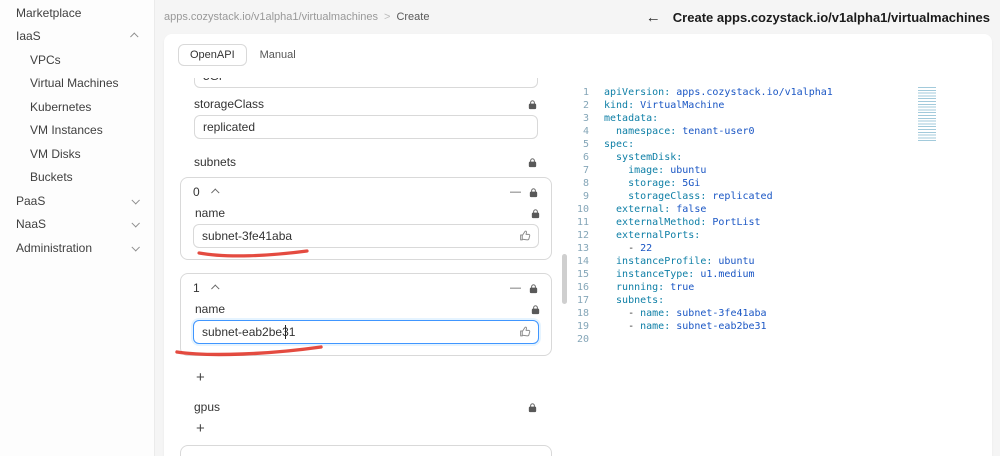 The height and width of the screenshot is (456, 1000). What do you see at coordinates (780, 222) in the screenshot?
I see `code-line: 11 externalMethod: PortList` at bounding box center [780, 222].